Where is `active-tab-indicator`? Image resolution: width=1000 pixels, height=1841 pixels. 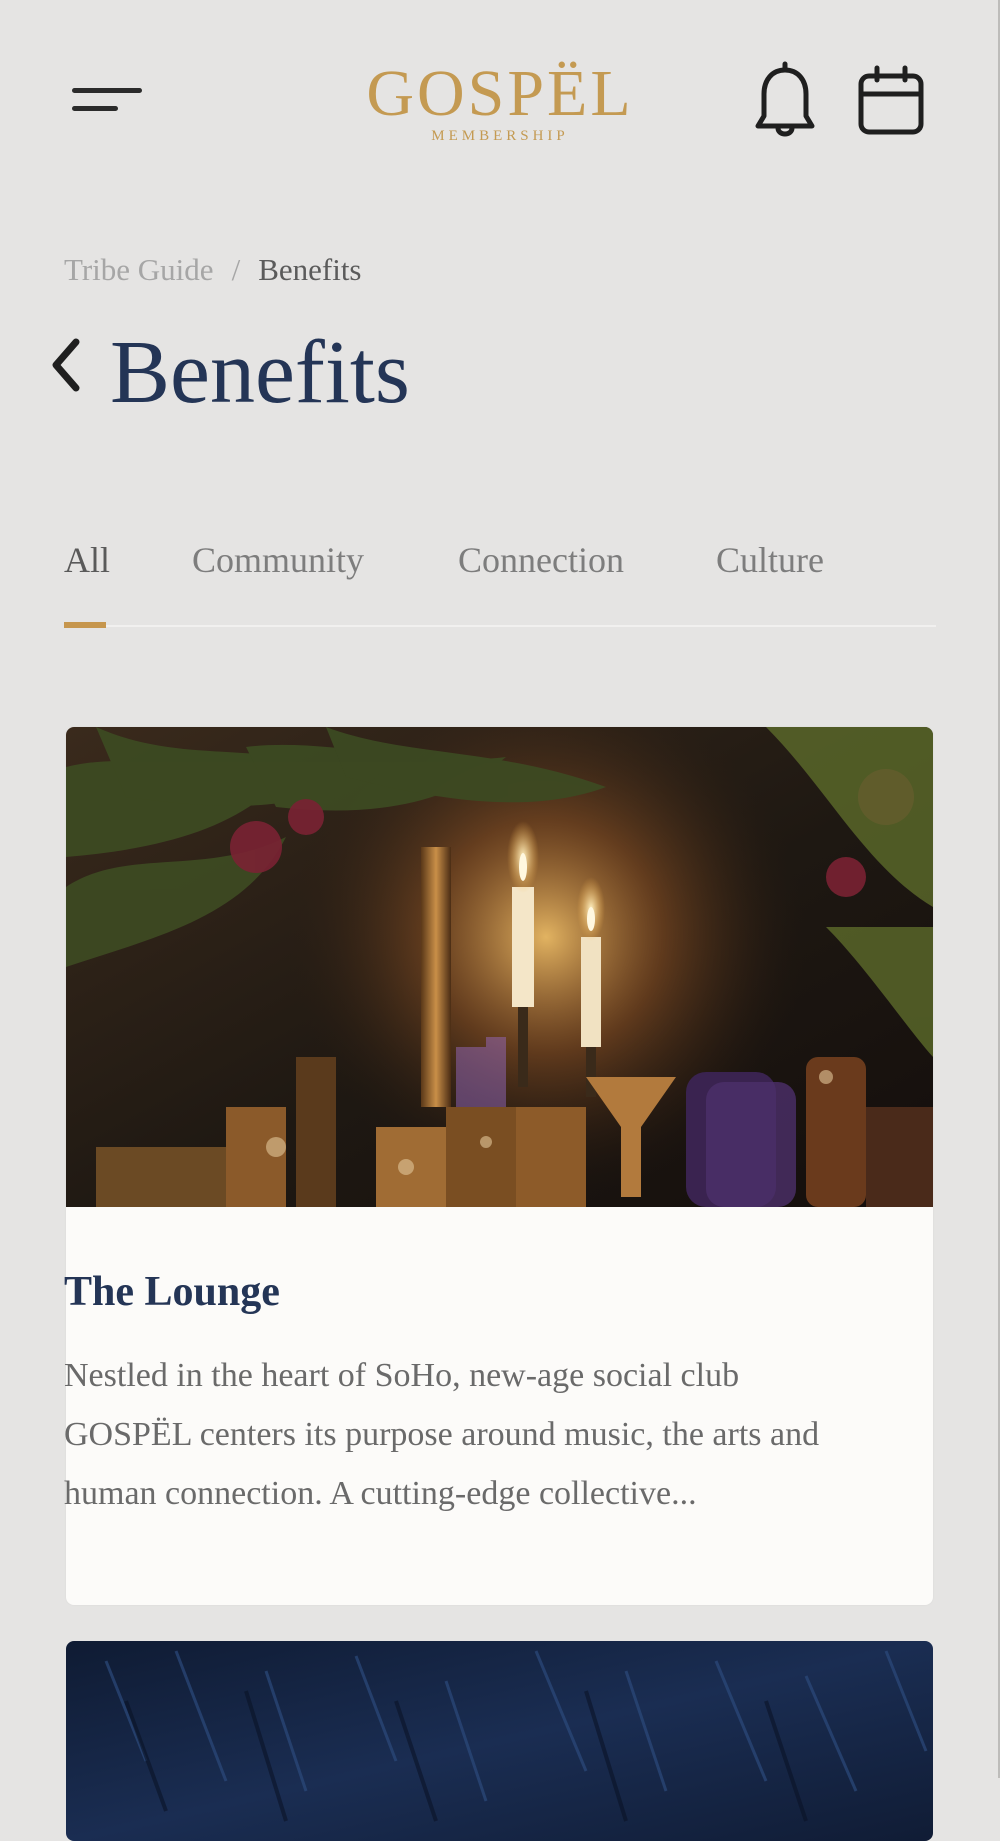
active-tab-indicator is located at coordinates (85, 625).